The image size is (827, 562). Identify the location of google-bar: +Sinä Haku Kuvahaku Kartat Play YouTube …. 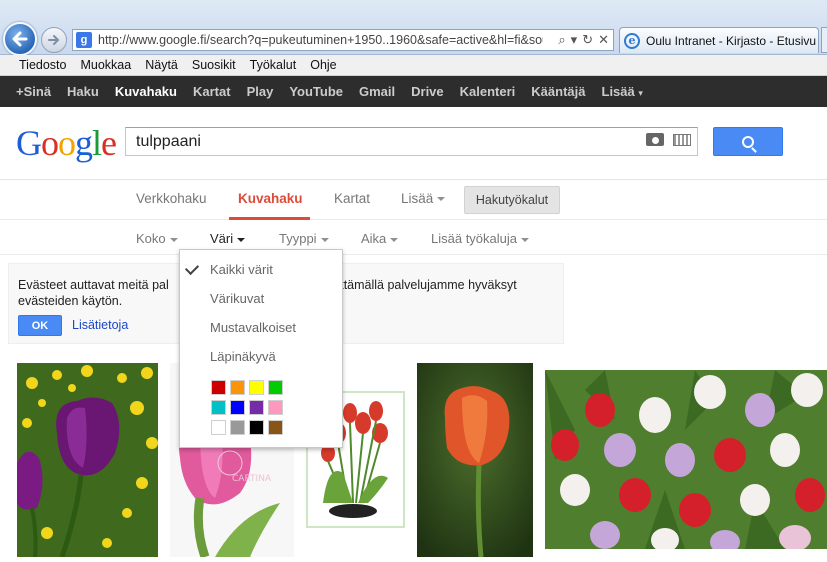
(413, 91).